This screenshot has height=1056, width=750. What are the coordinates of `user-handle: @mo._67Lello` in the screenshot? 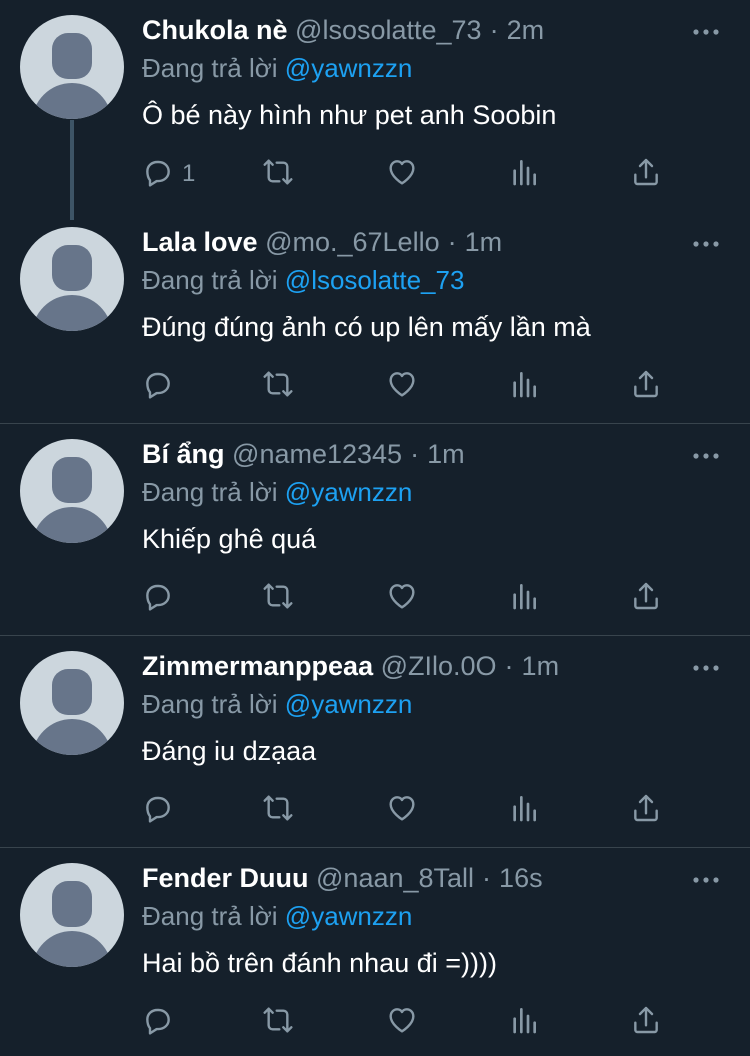 It's located at (352, 242).